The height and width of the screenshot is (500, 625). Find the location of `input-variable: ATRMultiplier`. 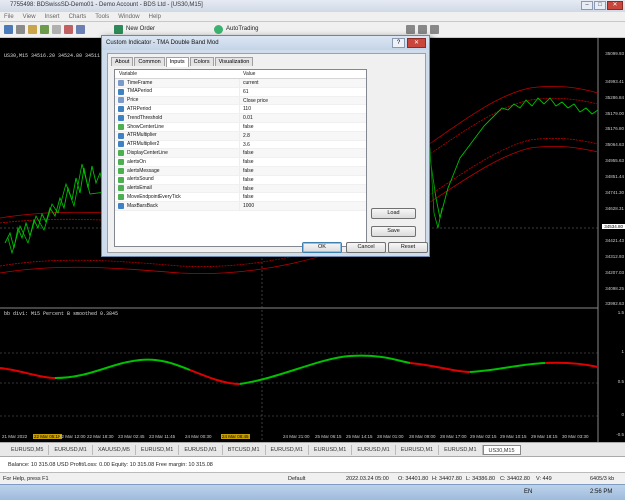

input-variable: ATRMultiplier is located at coordinates (177, 136).